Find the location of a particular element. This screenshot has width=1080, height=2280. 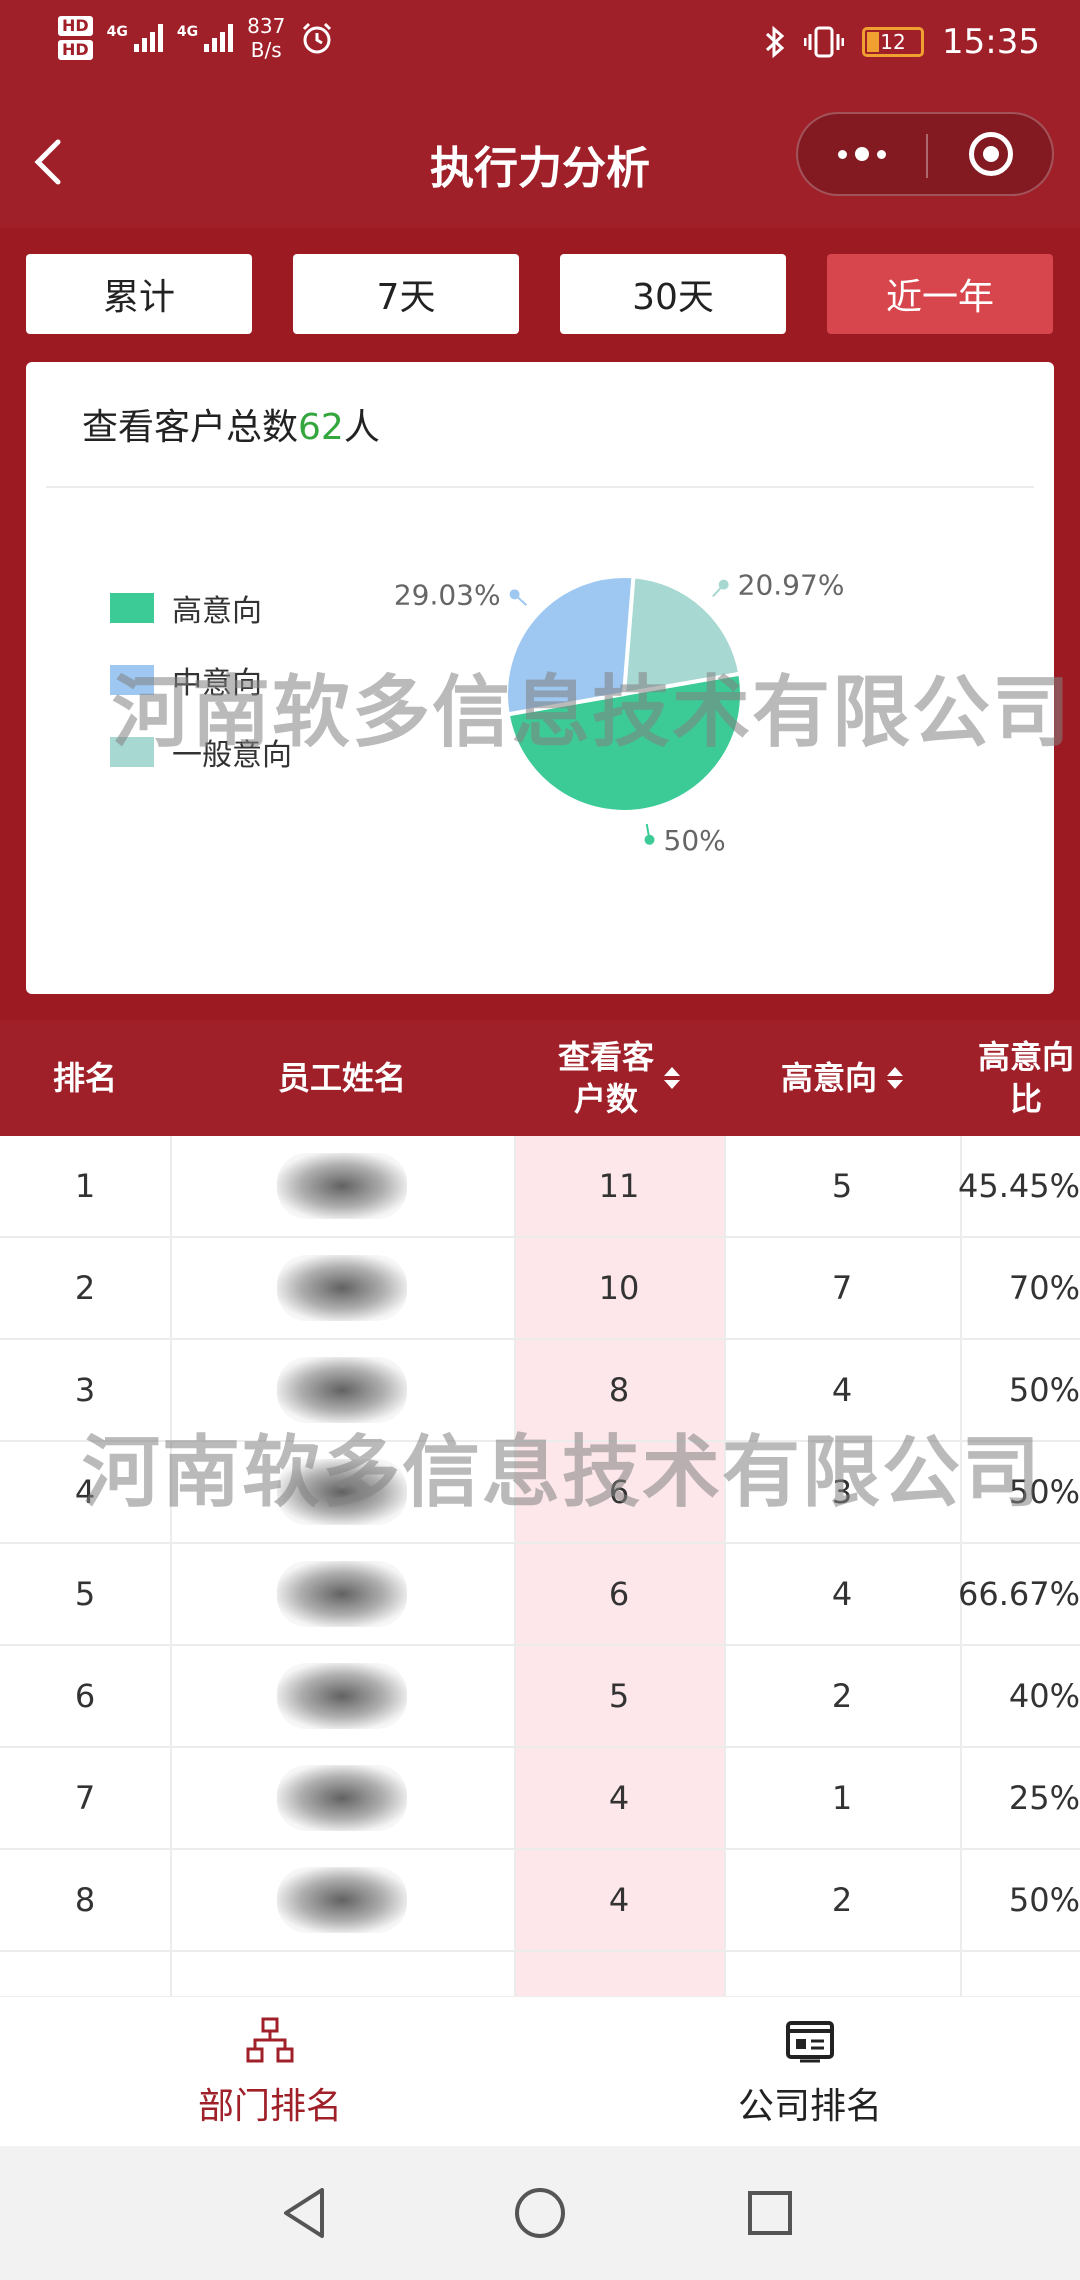

system-recents-button is located at coordinates (770, 2213).